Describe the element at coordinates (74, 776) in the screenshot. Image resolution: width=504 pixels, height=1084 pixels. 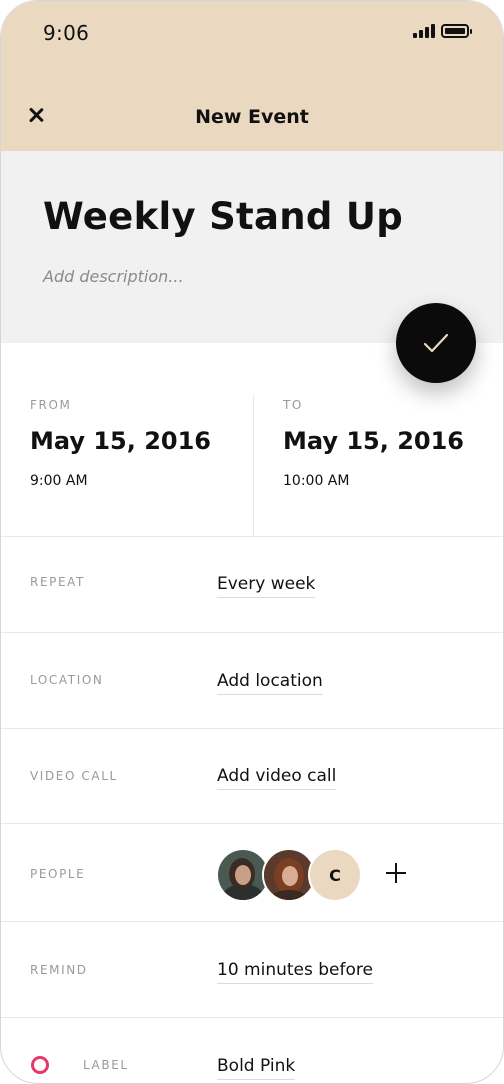
I see `video-call-label: VIDEO CALL` at that location.